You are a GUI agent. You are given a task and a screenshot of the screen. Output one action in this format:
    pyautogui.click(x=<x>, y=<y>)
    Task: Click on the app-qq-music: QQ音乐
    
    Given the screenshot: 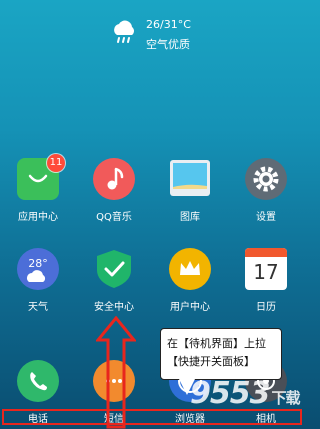 What is the action you would take?
    pyautogui.click(x=114, y=190)
    